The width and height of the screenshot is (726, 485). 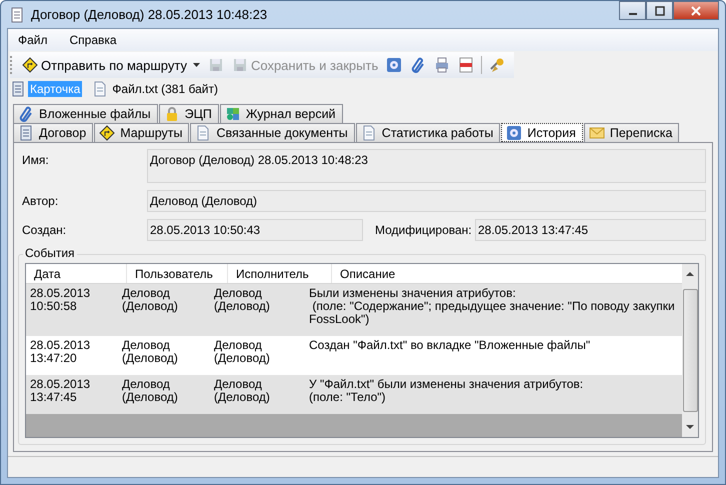 What do you see at coordinates (196, 65) in the screenshot?
I see `caret-icon` at bounding box center [196, 65].